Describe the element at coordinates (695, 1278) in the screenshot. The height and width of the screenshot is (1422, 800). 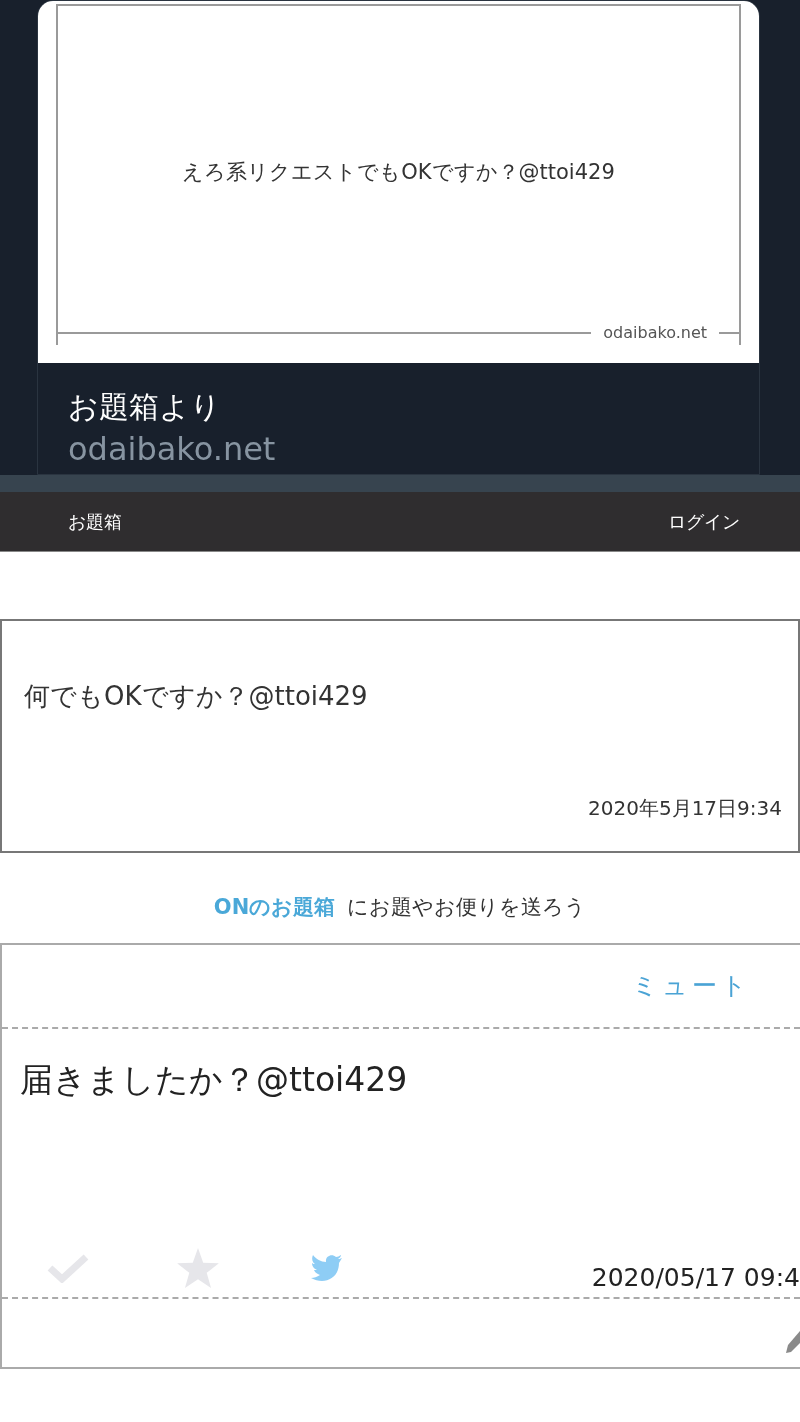
I see `inbox-date: 2020/05/17 09:4` at that location.